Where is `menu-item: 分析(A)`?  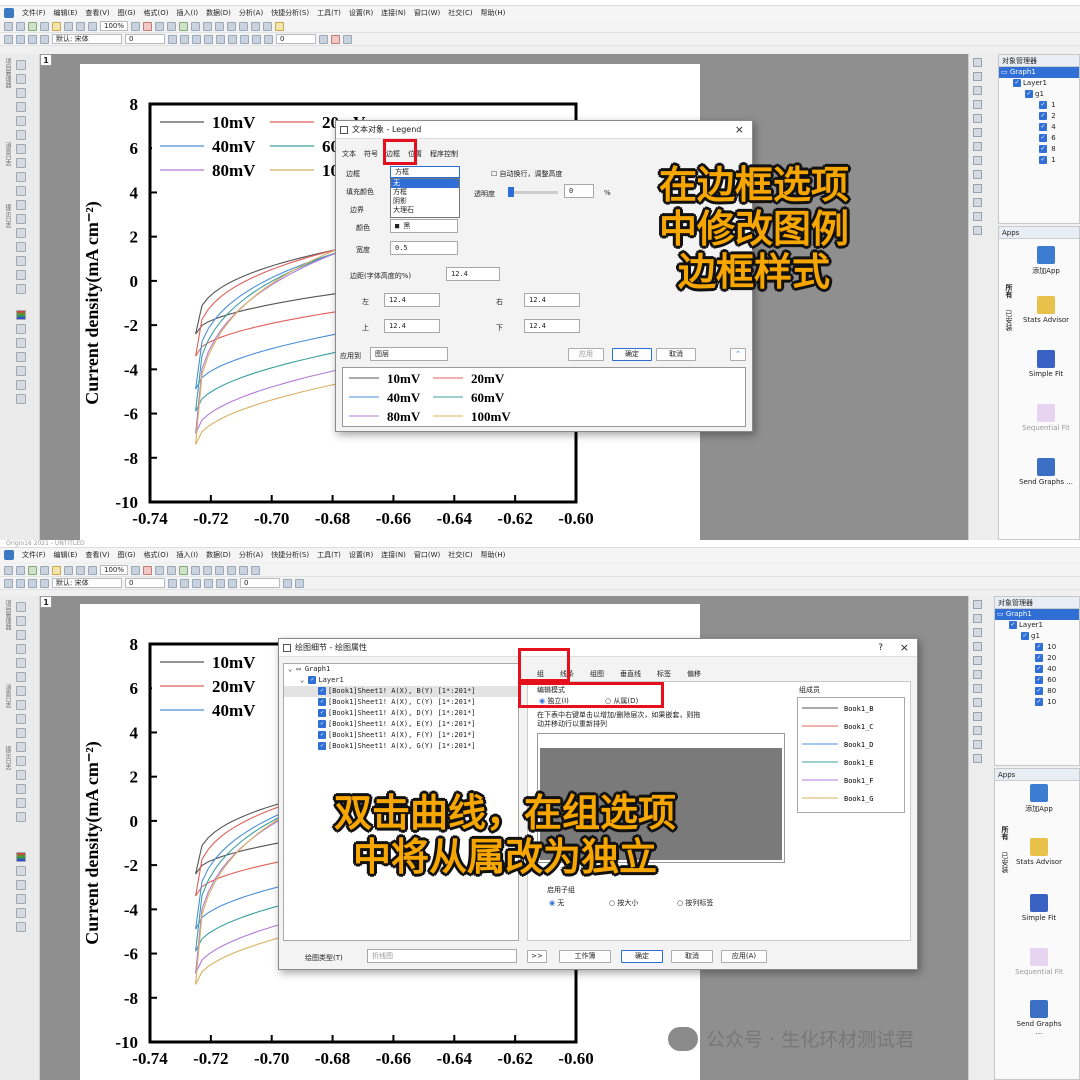
menu-item: 分析(A) is located at coordinates (251, 13).